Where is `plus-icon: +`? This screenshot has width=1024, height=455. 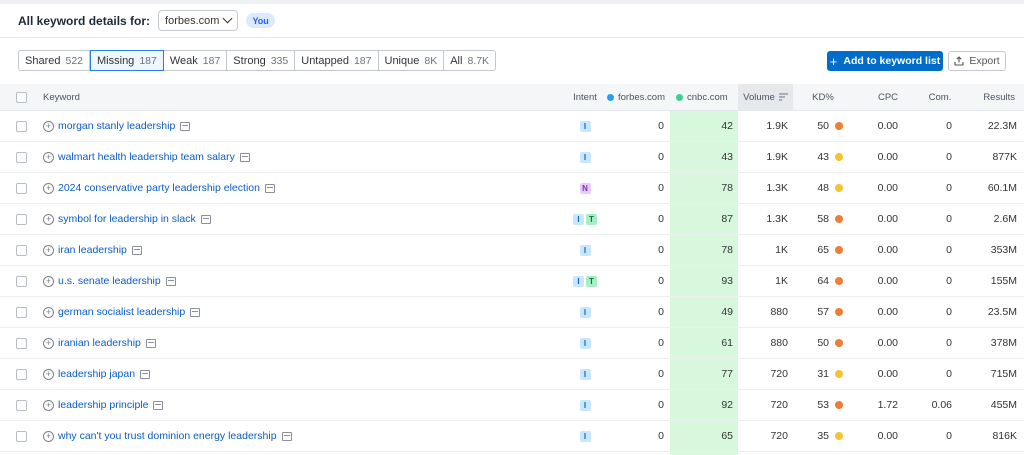 plus-icon: + is located at coordinates (833, 61).